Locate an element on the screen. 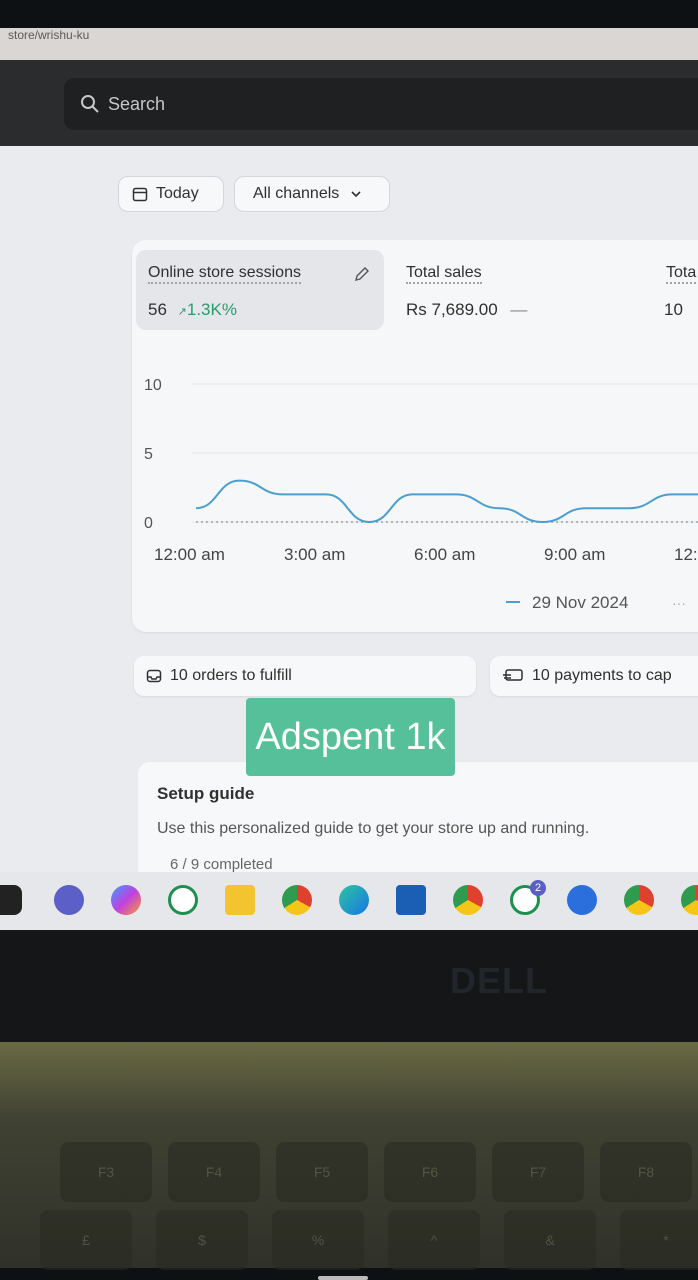 The height and width of the screenshot is (1280, 698). setup-guide-progress: 6 / 9 completed is located at coordinates (221, 864).